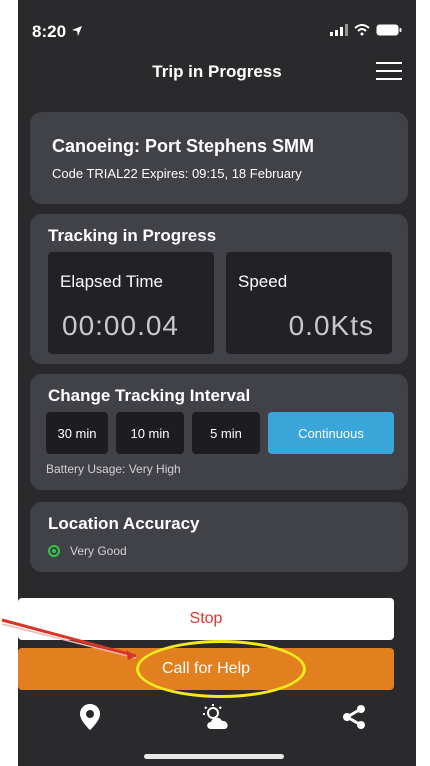  I want to click on accuracy-title: Location Accuracy, so click(124, 523).